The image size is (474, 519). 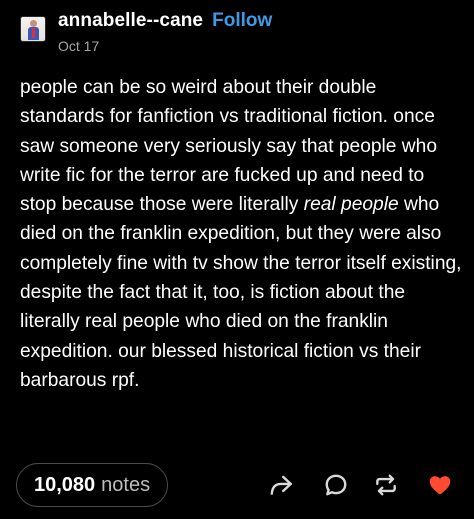 I want to click on post-date: Oct 17, so click(x=165, y=46).